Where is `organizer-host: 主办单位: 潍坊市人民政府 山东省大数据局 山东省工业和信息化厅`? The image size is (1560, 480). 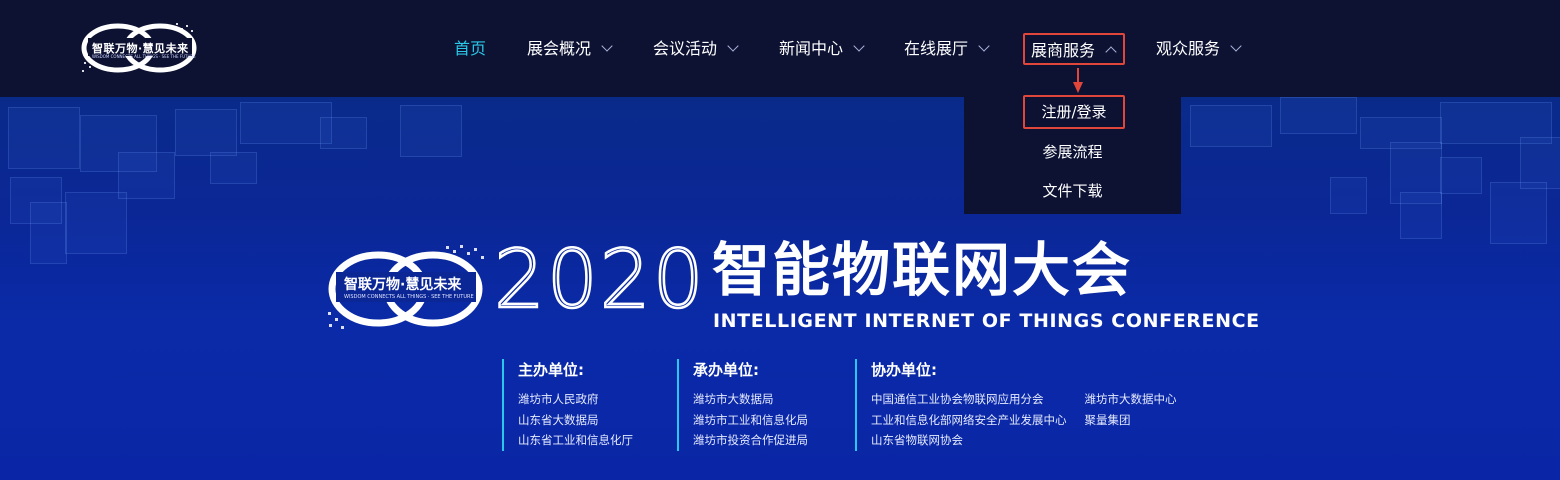
organizer-host: 主办单位: 潍坊市人民政府 山东省大数据局 山东省工业和信息化厅 is located at coordinates (567, 405).